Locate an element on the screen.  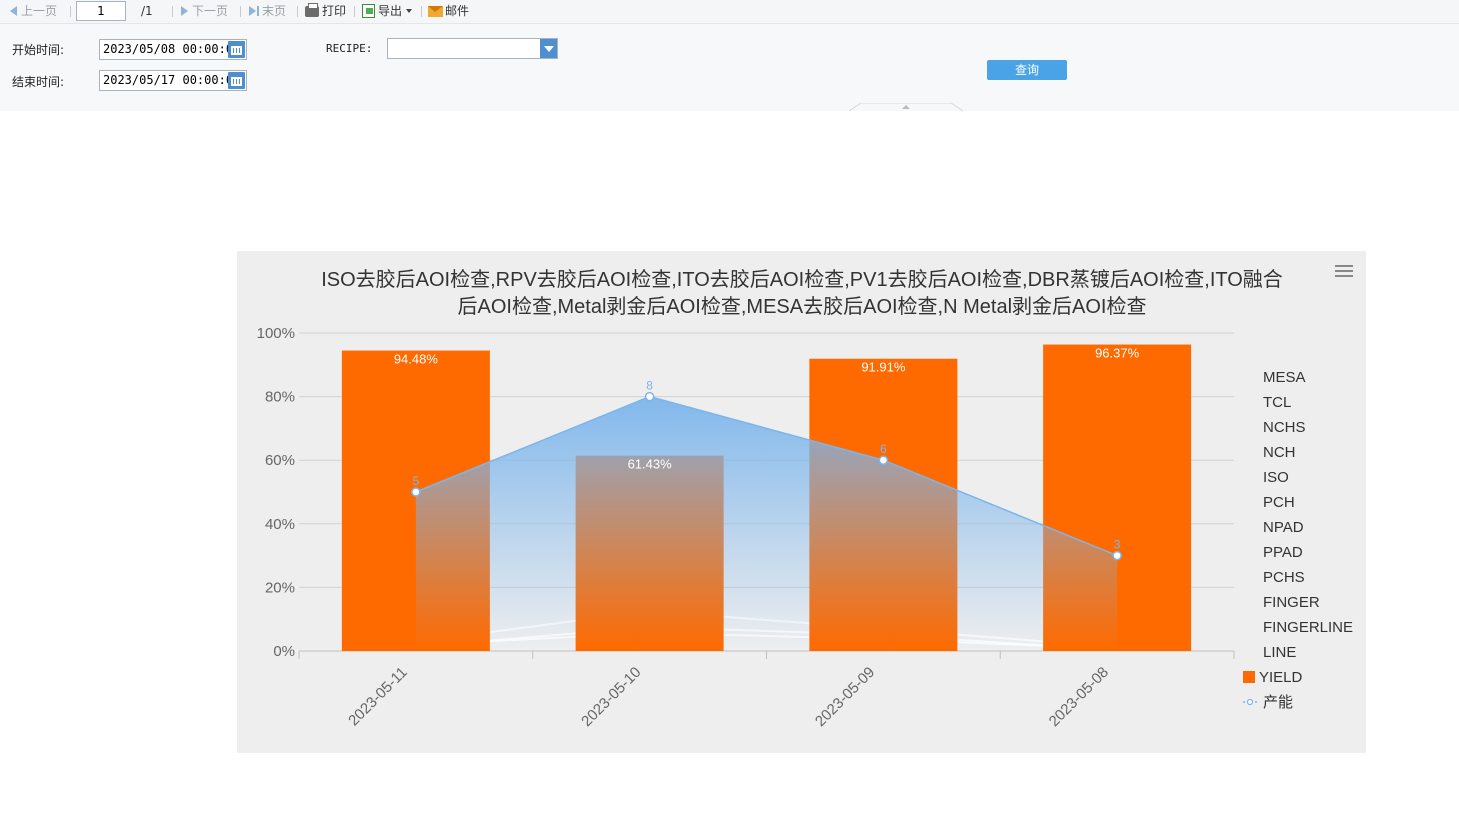
y-tick-label: 40% is located at coordinates (280, 524).